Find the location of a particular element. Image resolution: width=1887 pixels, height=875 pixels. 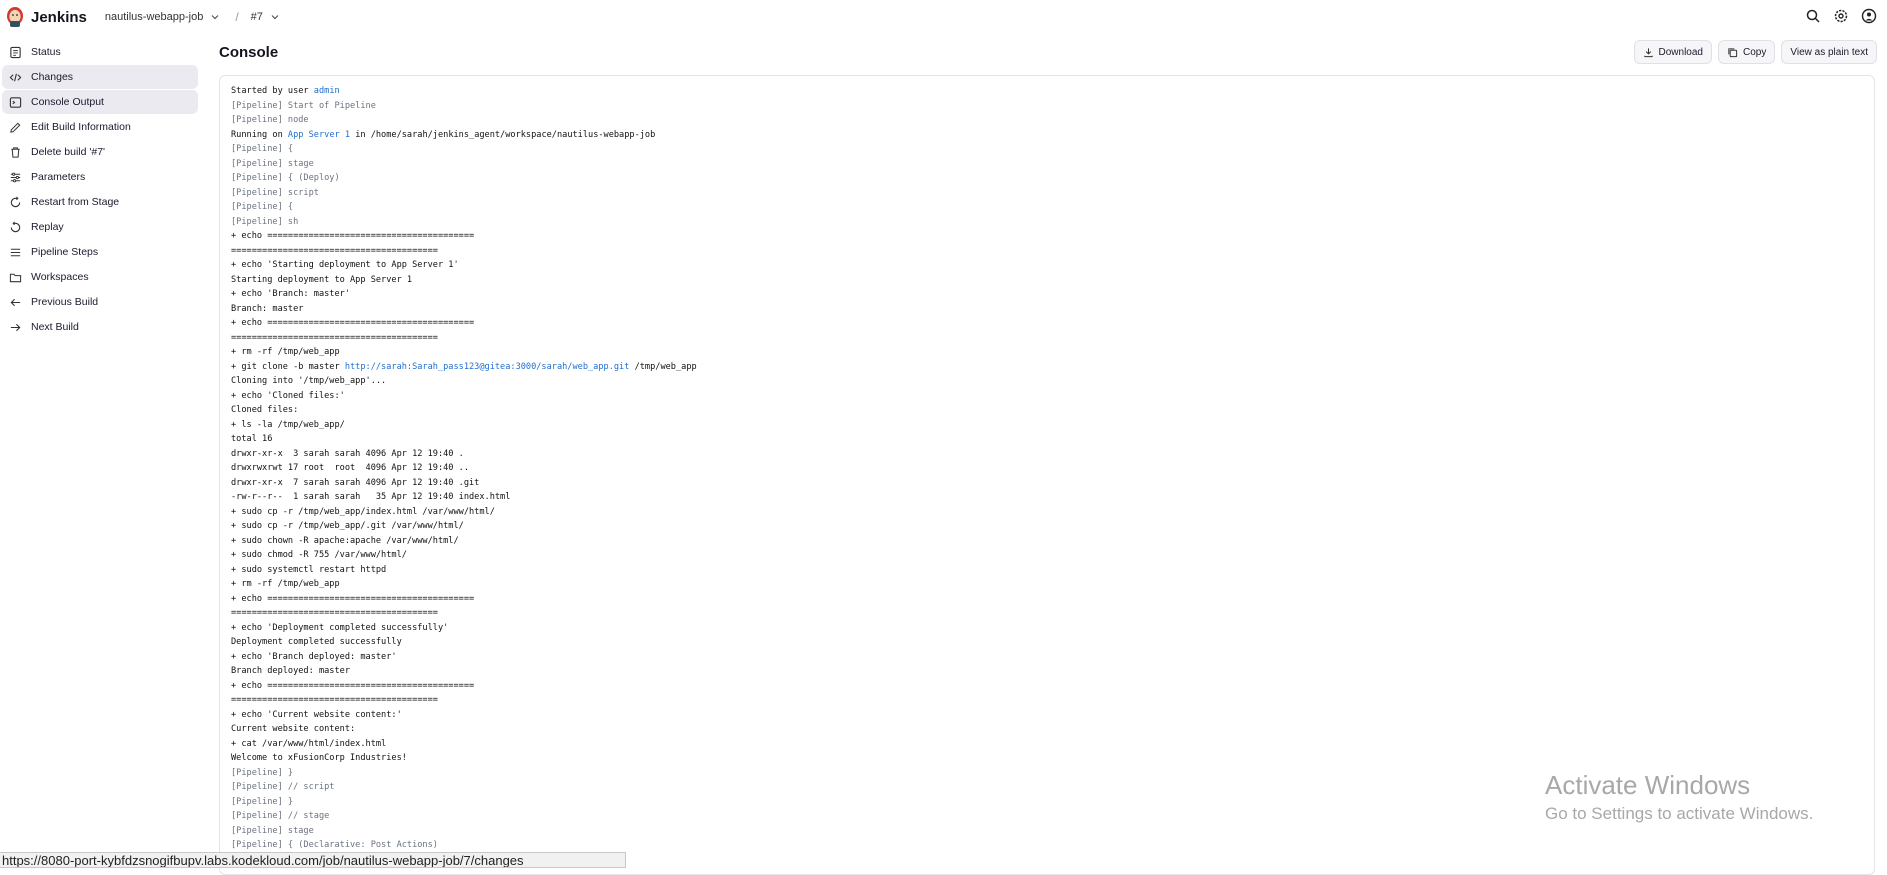

console-line: + sudo systemctl restart httpd is located at coordinates (1052, 570).